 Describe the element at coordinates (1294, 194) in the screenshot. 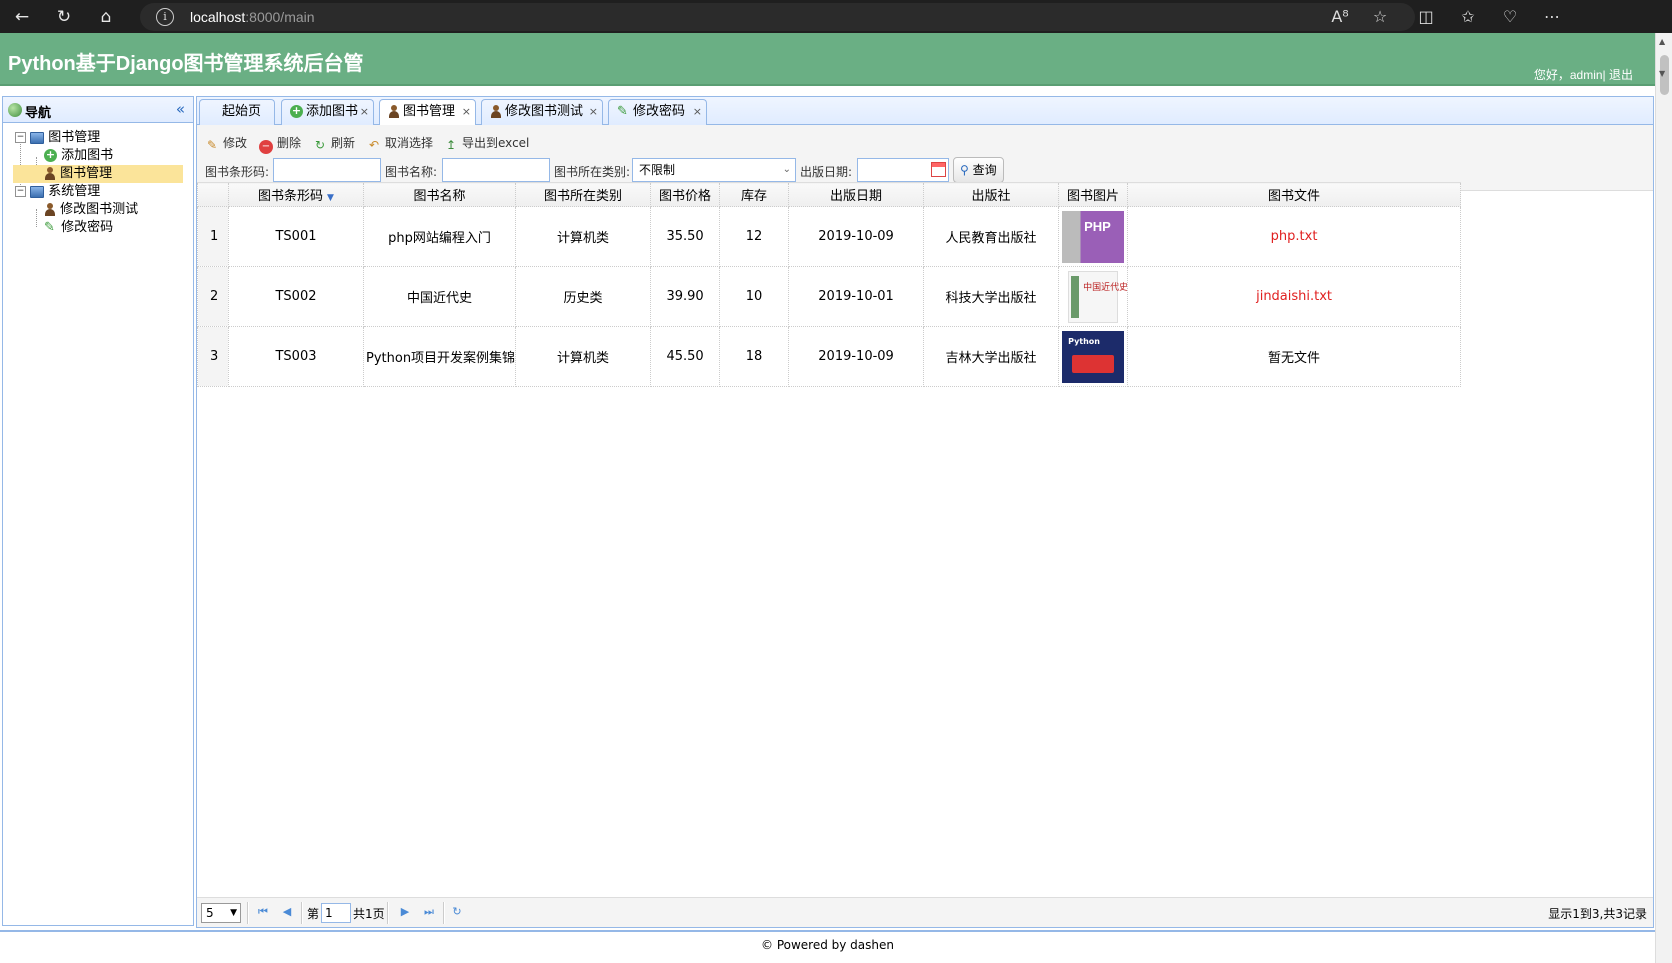

I see `column-header-file: 图书文件` at that location.